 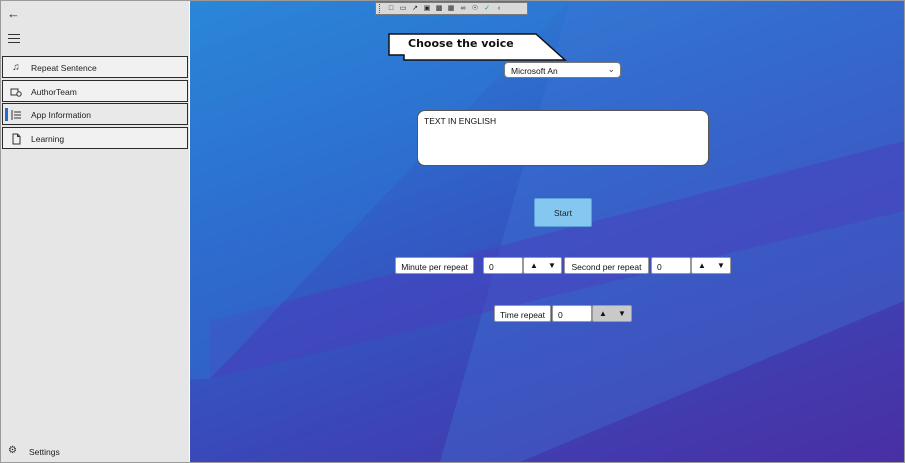 I want to click on minute-up-button: ▲, so click(x=534, y=265).